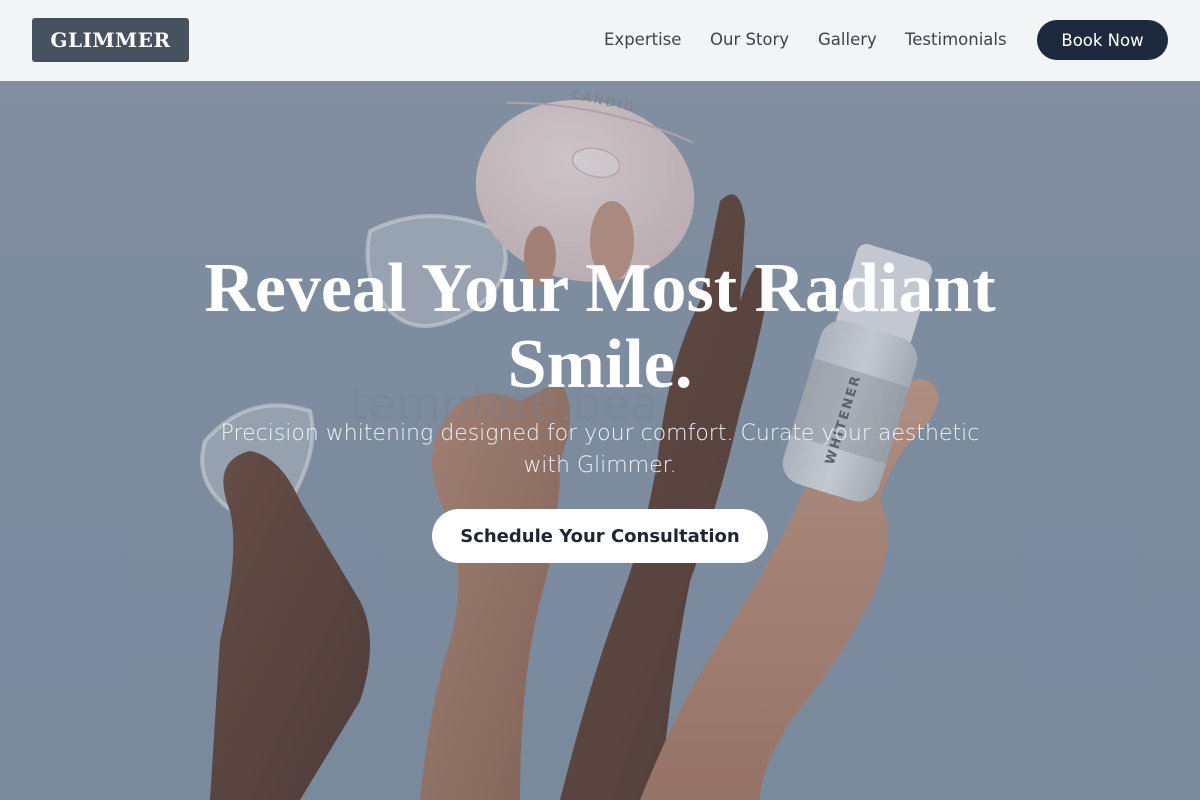 The width and height of the screenshot is (1200, 800). Describe the element at coordinates (600, 536) in the screenshot. I see `schedule-consultation-button: Schedule Your Consultation` at that location.